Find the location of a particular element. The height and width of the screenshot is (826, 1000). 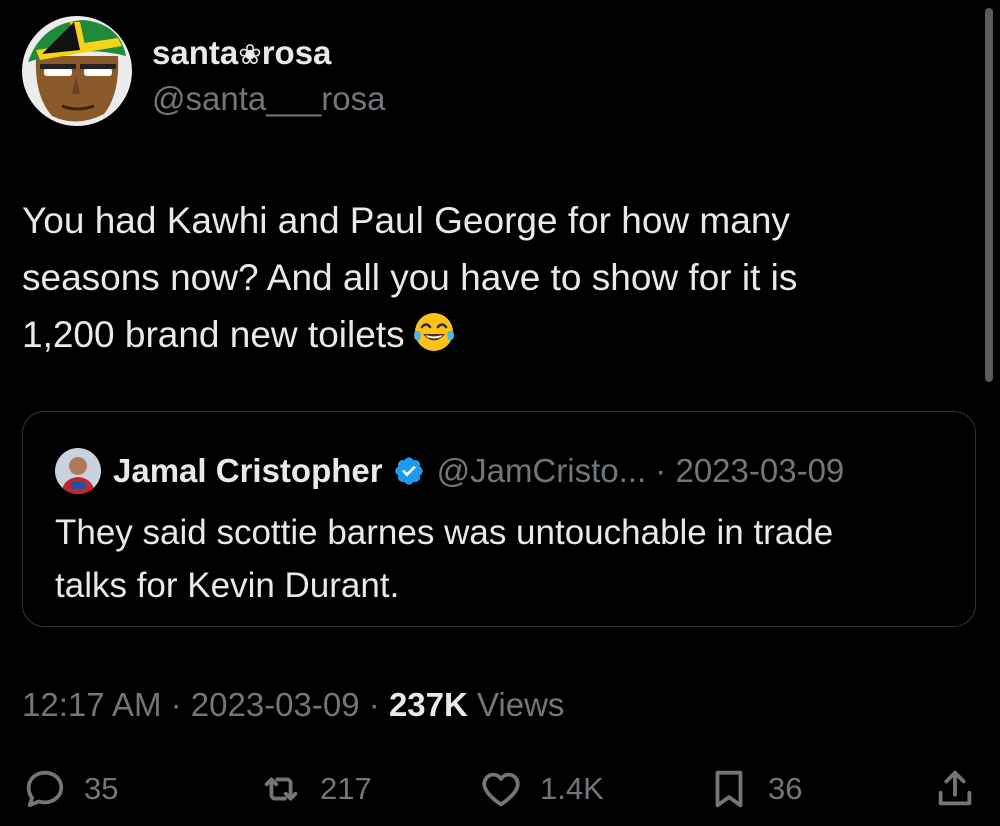

share-button is located at coordinates (955, 789).